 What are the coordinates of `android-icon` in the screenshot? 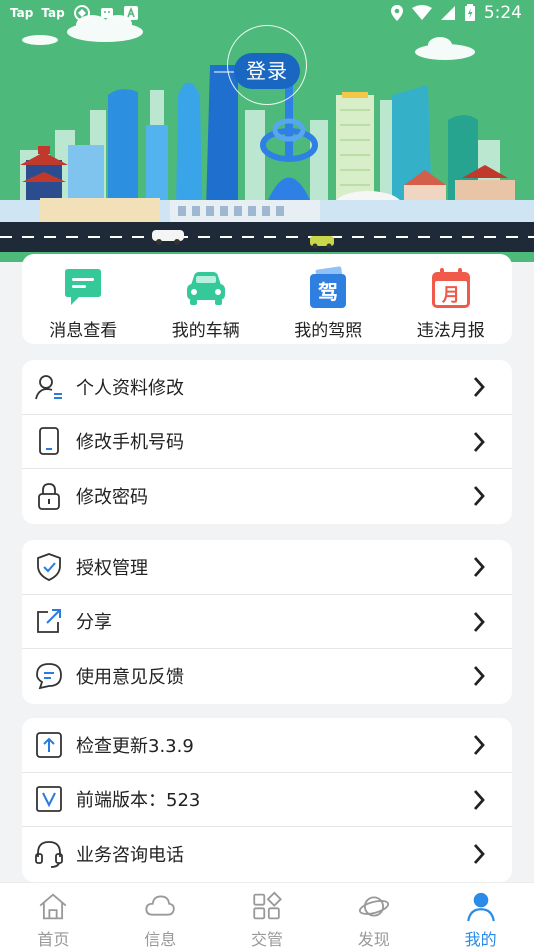 It's located at (106, 13).